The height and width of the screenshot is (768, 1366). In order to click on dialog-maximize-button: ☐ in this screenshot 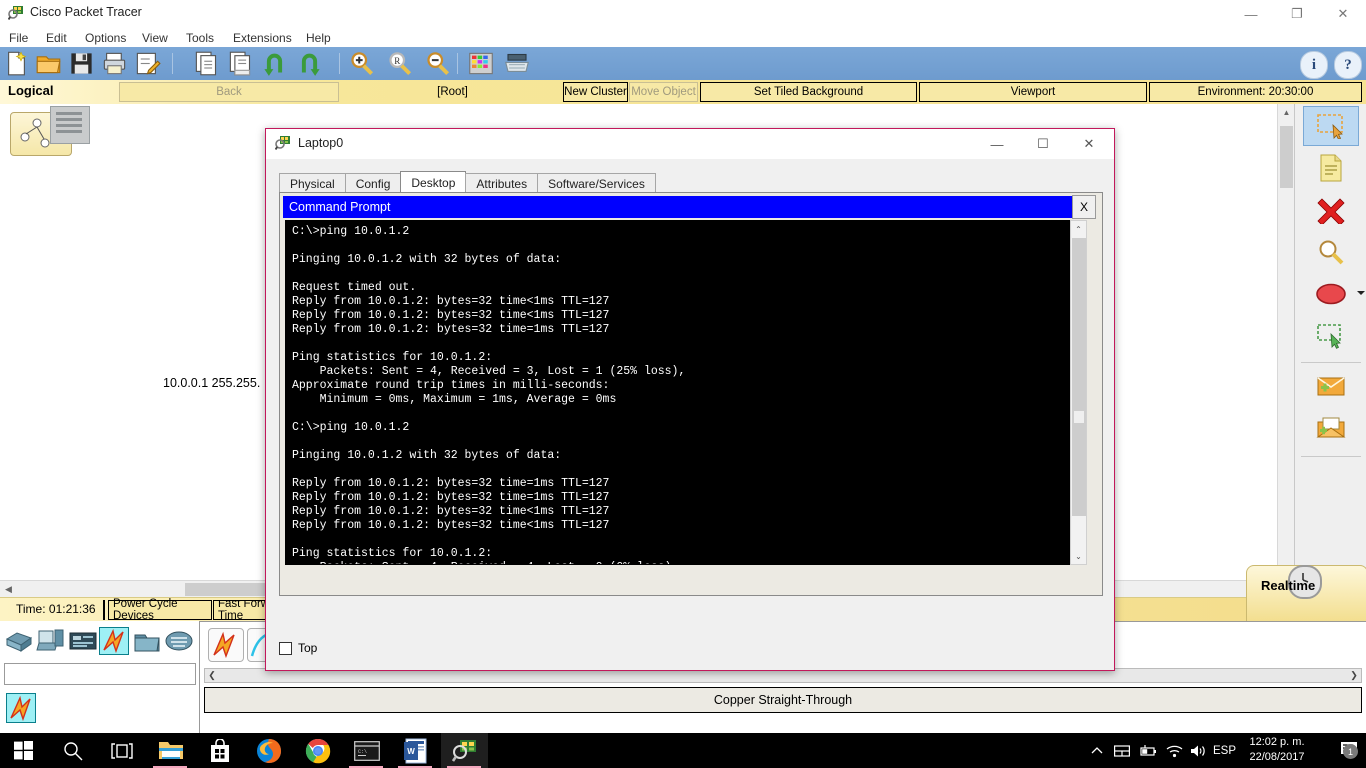, I will do `click(1043, 144)`.